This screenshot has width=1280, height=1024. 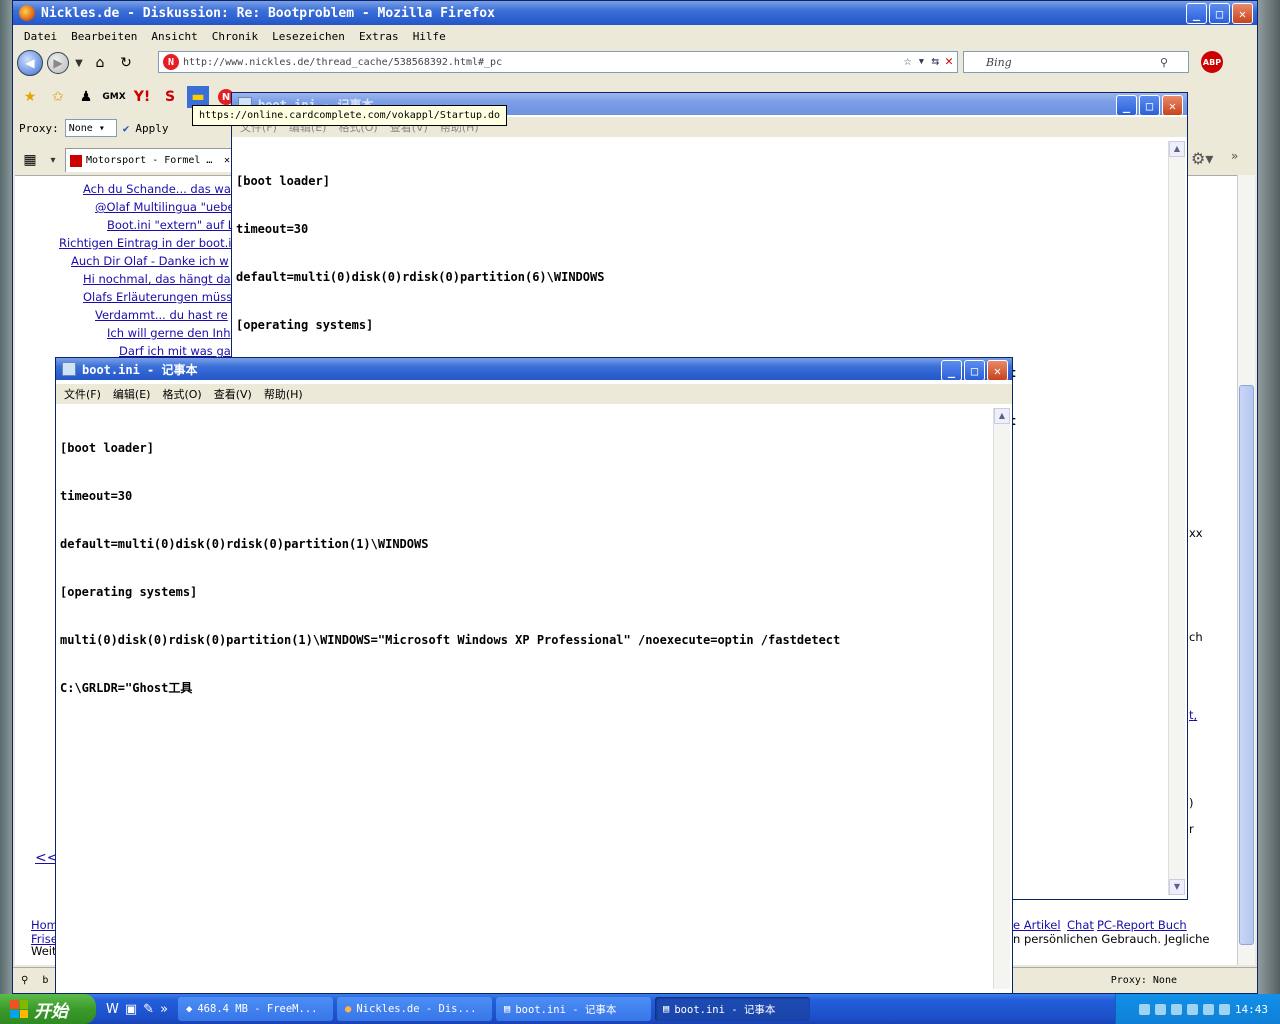 What do you see at coordinates (1219, 13) in the screenshot?
I see `maximize-button: □` at bounding box center [1219, 13].